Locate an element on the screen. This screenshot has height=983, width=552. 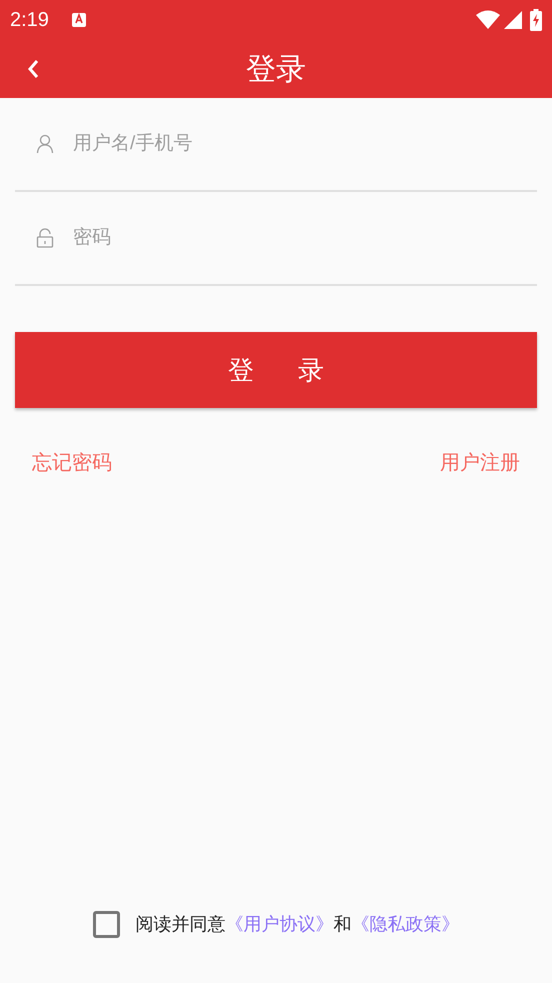
signal-icon is located at coordinates (513, 20).